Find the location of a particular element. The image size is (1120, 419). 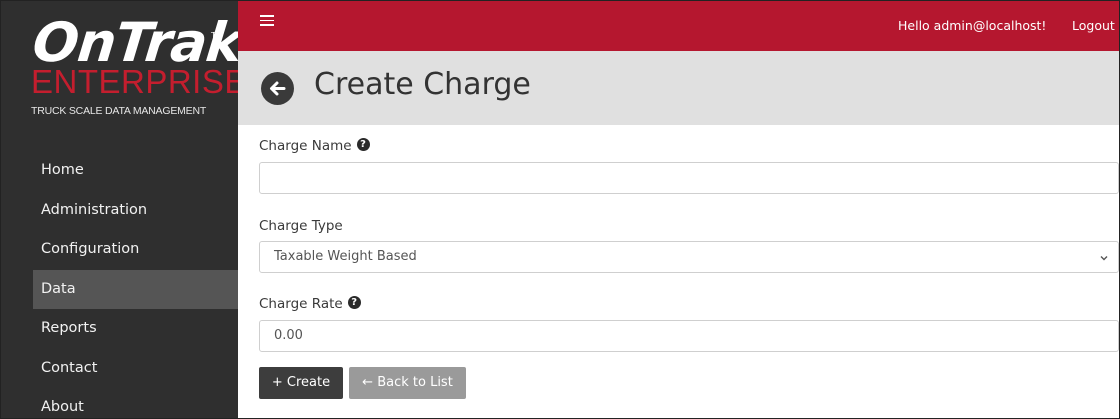

charge-name-label: Charge Name? is located at coordinates (314, 146).